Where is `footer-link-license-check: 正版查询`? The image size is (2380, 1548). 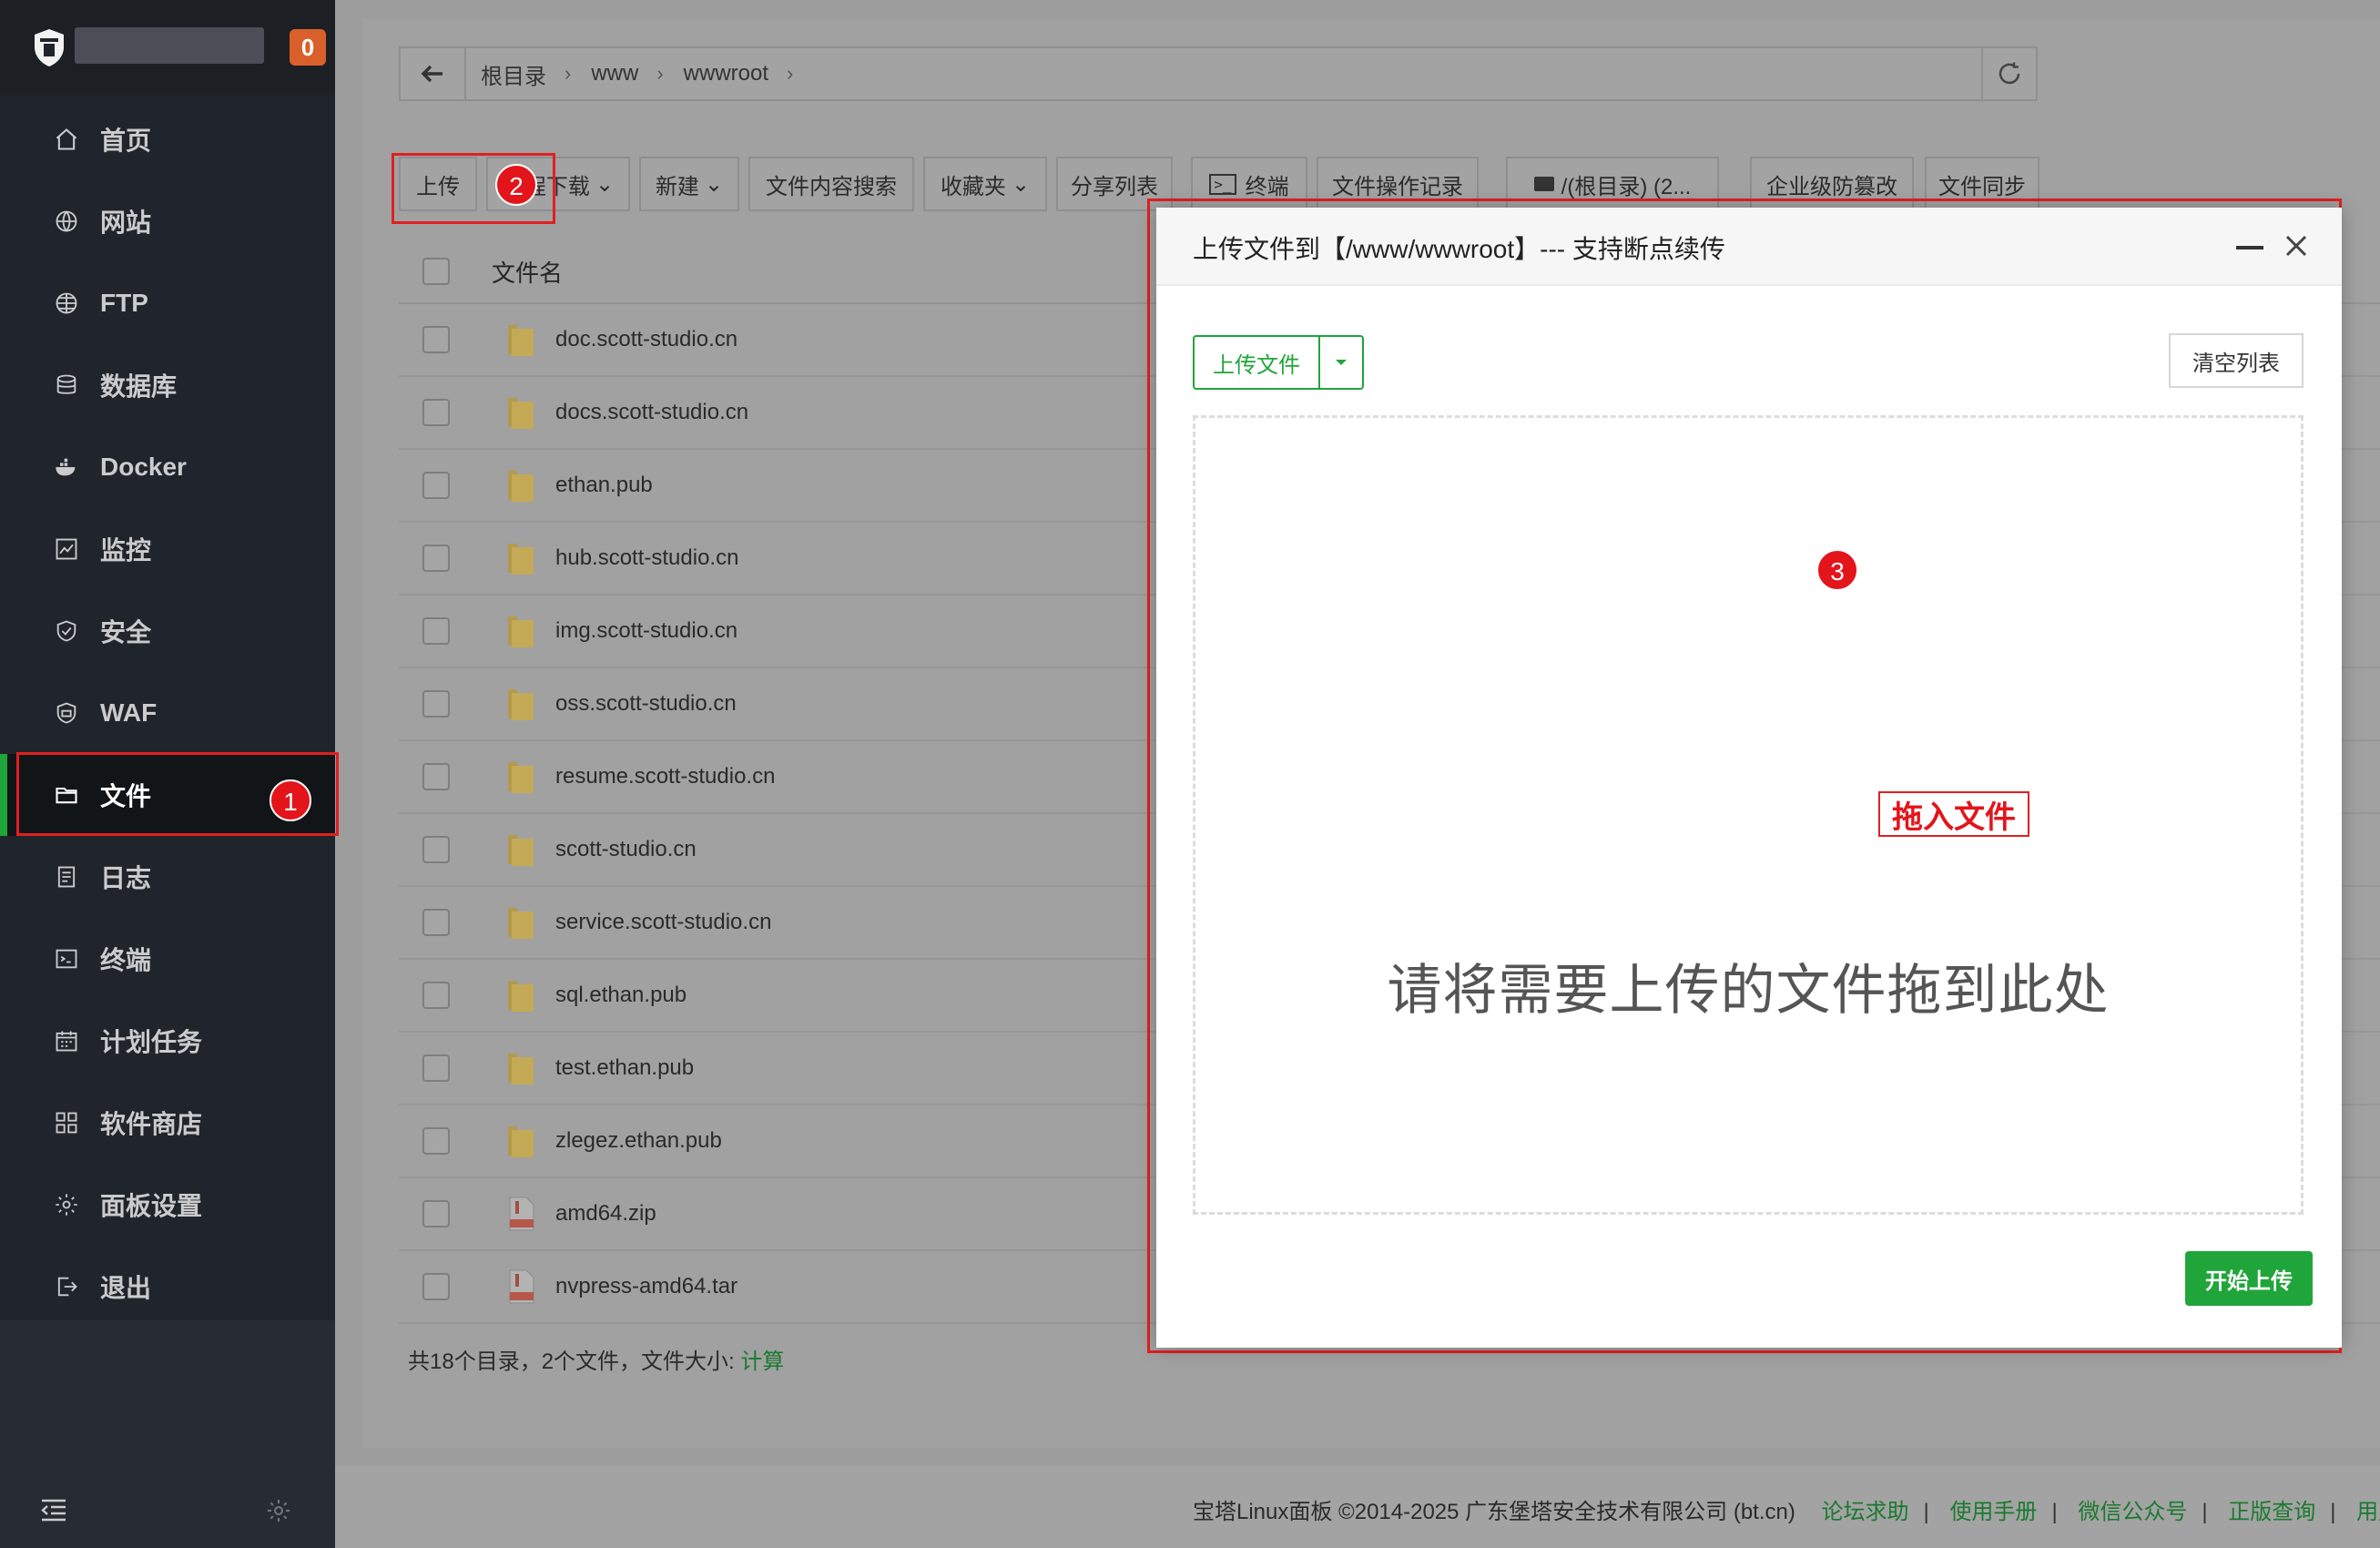
footer-link-license-check: 正版查询 is located at coordinates (2272, 1512).